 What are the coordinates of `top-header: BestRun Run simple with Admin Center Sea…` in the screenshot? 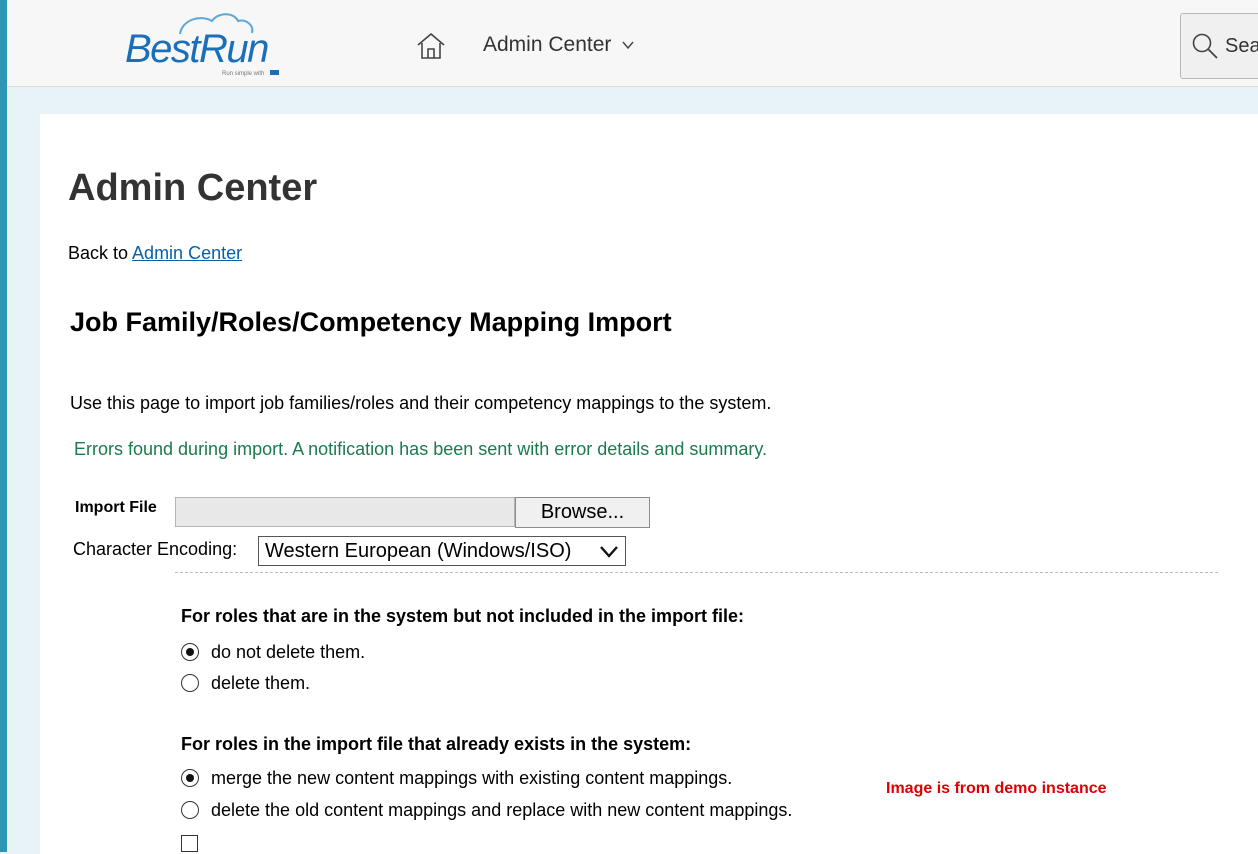 It's located at (632, 43).